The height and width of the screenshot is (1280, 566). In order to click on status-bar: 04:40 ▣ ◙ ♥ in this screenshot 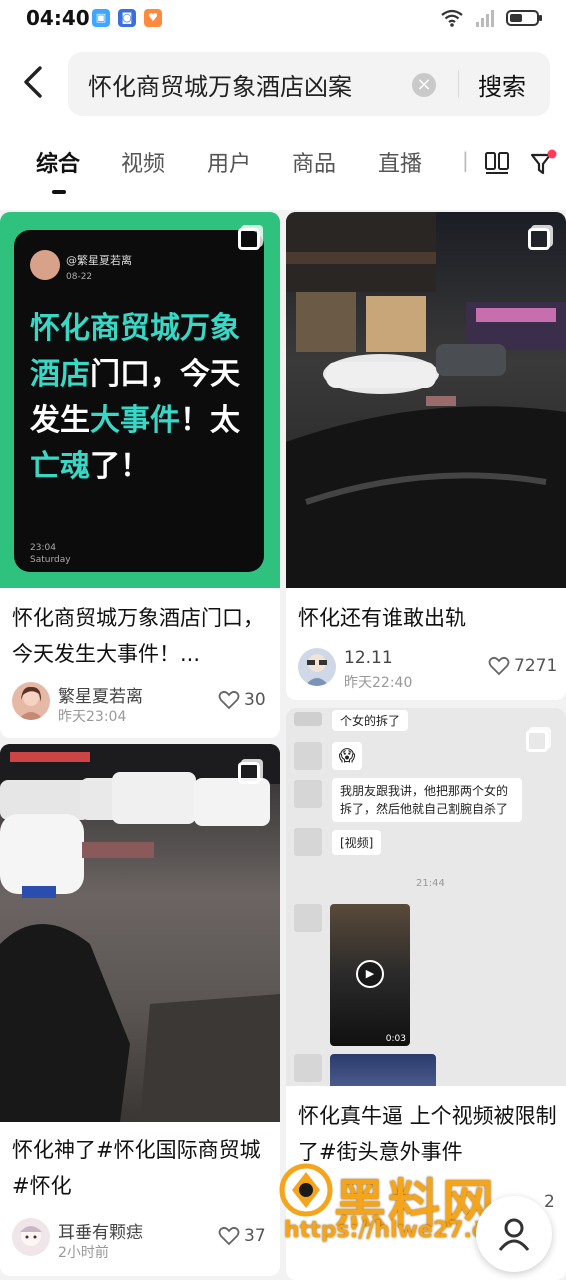, I will do `click(283, 20)`.